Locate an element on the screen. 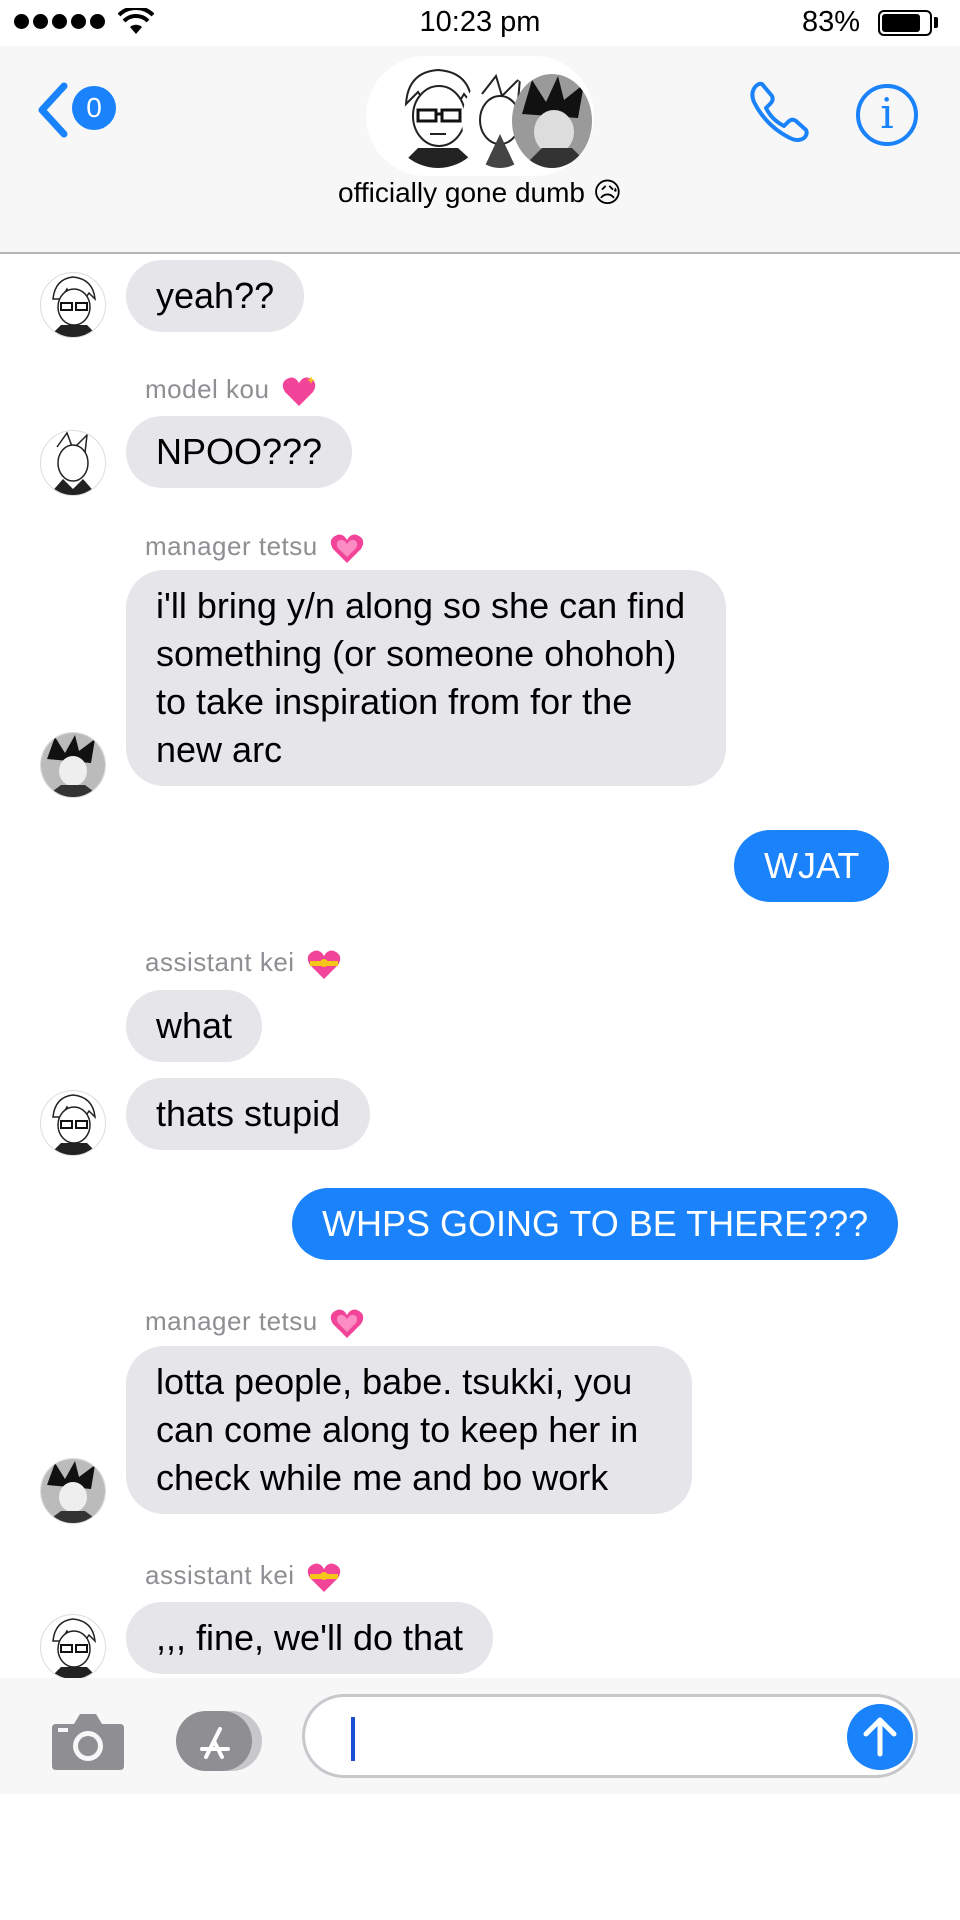 The image size is (960, 1920). info-icon: i is located at coordinates (887, 115).